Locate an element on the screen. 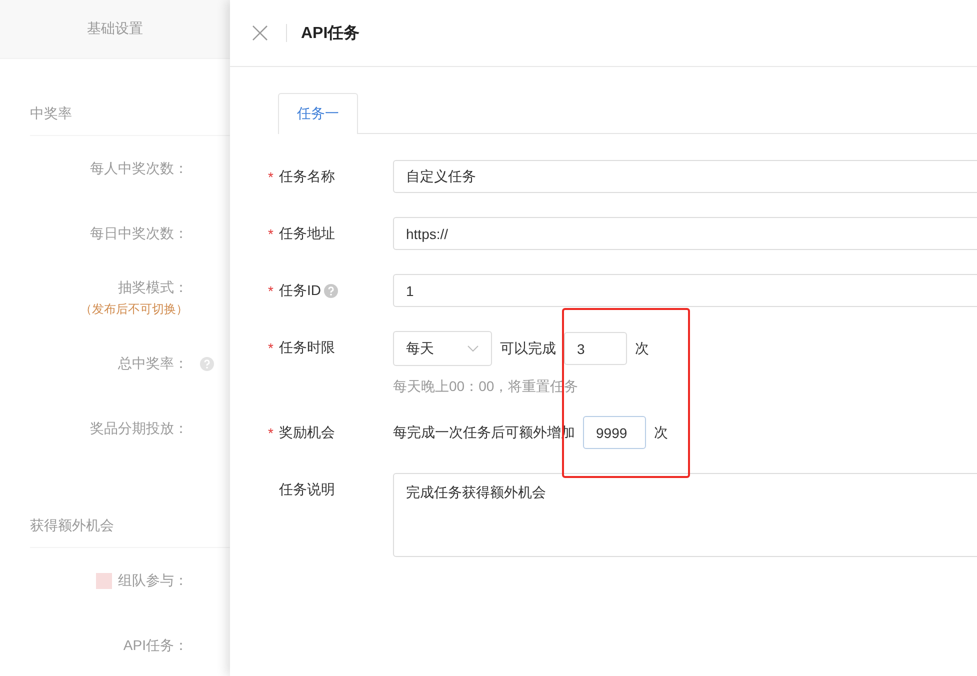 The width and height of the screenshot is (977, 676). count-field: 3 is located at coordinates (595, 348).